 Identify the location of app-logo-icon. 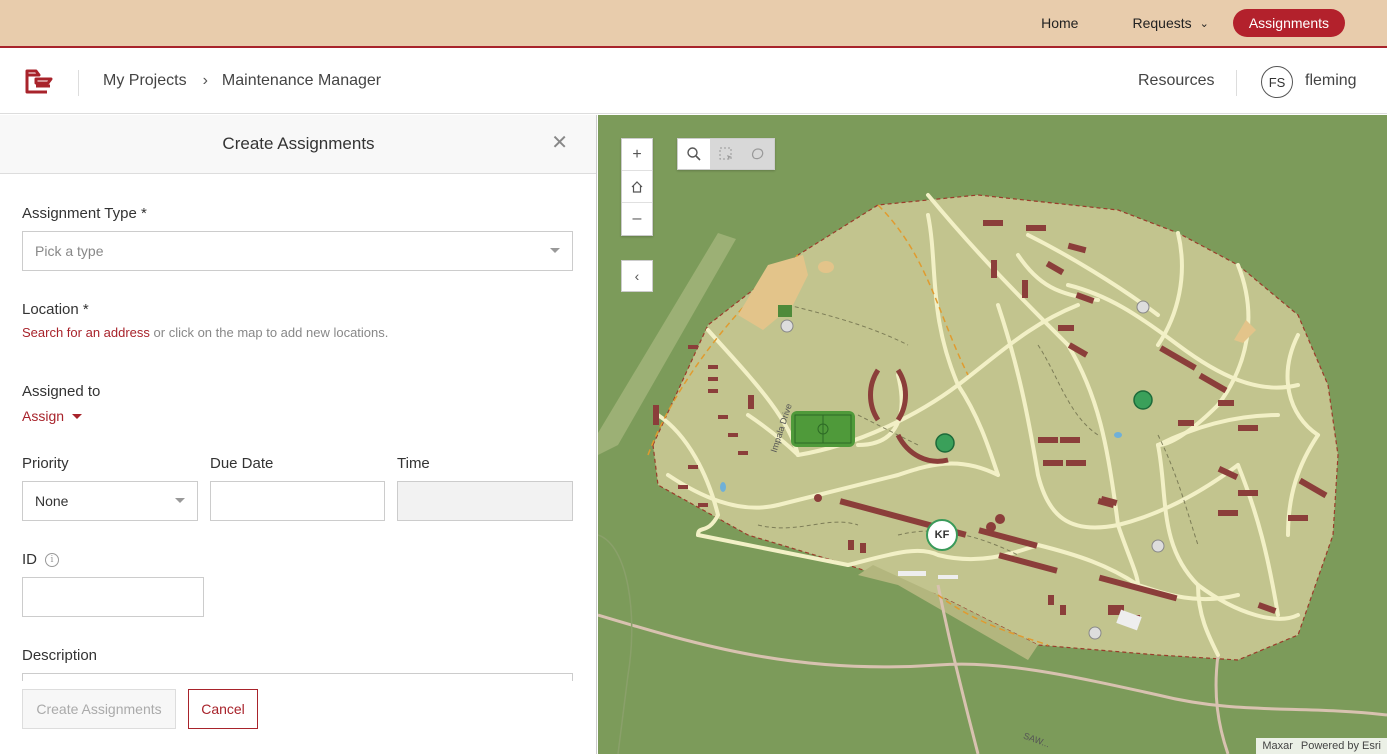
(39, 82).